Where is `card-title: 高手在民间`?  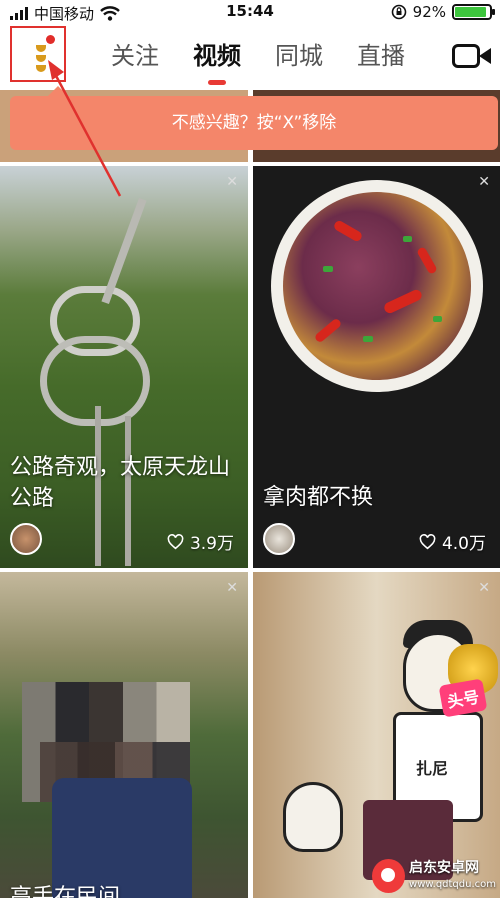
card-title: 高手在民间 is located at coordinates (65, 891).